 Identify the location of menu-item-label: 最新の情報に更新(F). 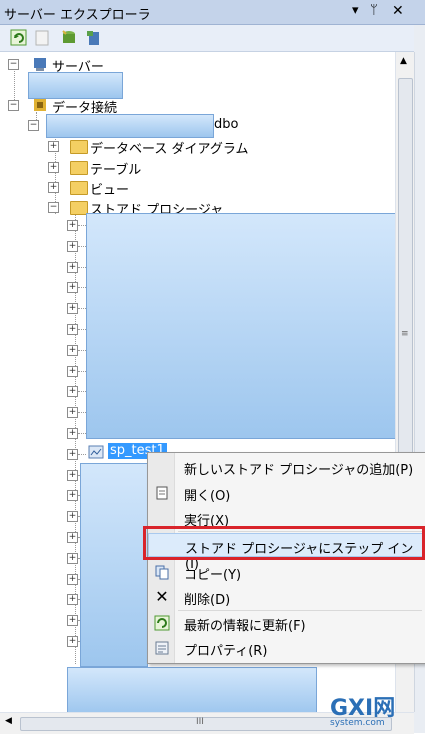
(245, 626).